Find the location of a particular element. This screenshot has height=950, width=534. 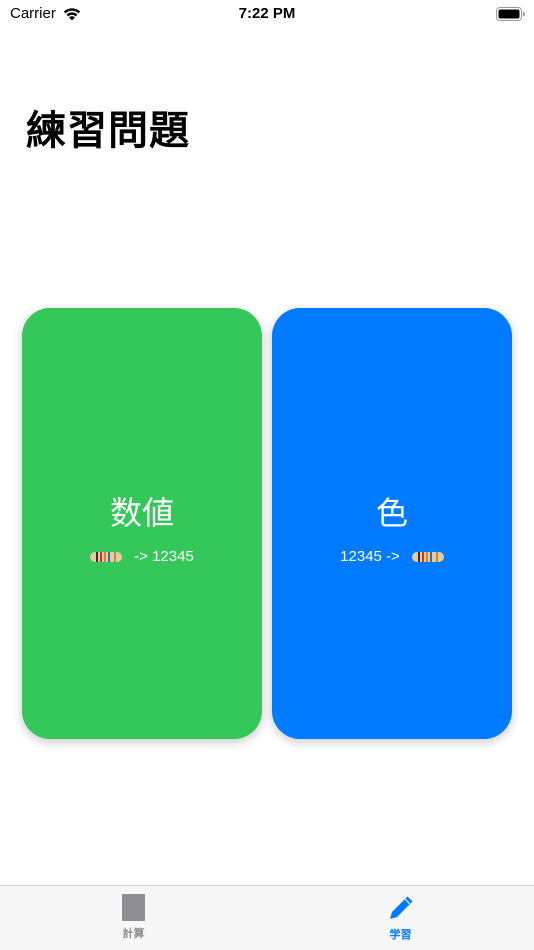

tab-label-calculate: 計算 is located at coordinates (133, 933).